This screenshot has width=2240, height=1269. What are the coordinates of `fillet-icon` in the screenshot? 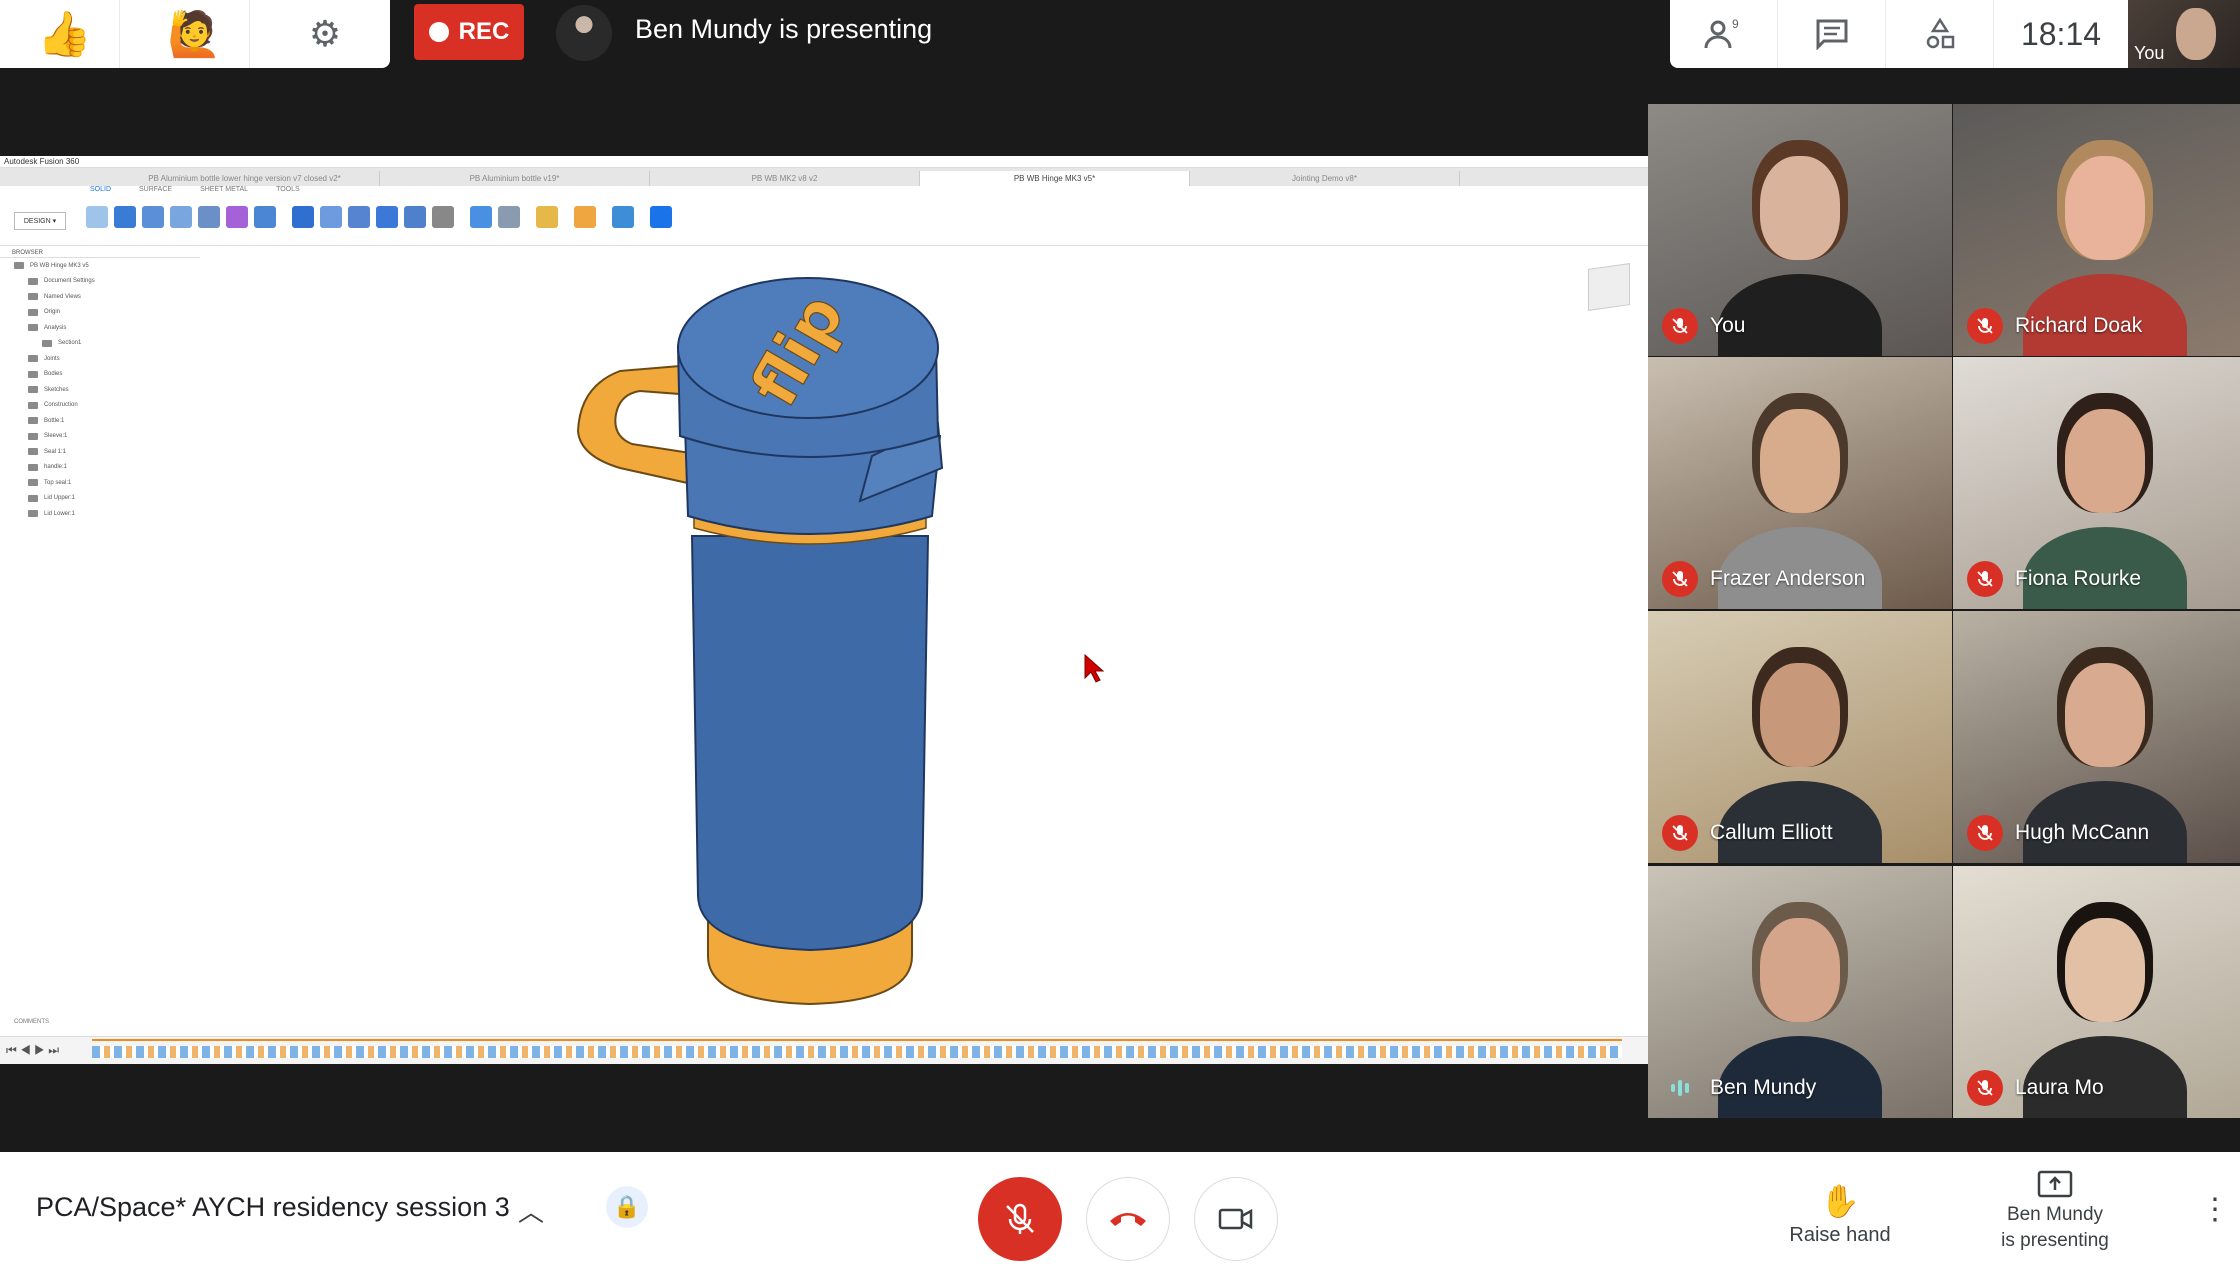 It's located at (331, 217).